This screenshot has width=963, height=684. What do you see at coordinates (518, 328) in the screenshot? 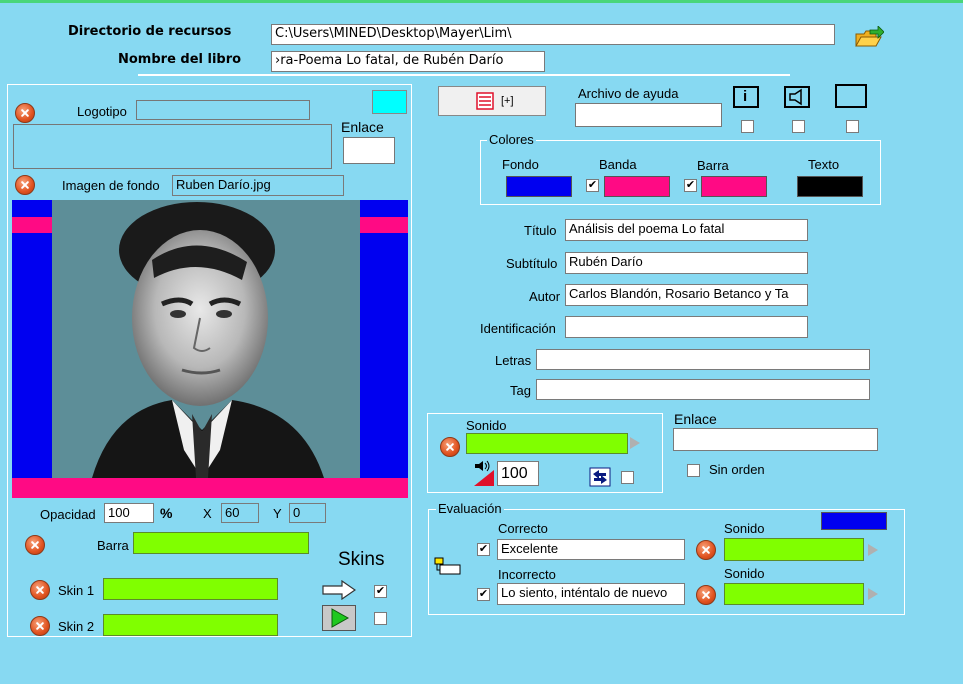
I see `identification-label: Identificación` at bounding box center [518, 328].